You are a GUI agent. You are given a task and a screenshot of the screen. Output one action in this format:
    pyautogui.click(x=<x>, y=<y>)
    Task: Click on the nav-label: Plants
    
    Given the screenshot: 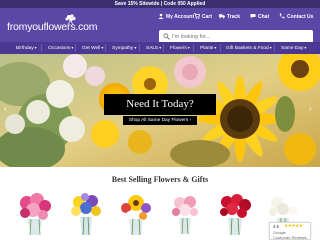 What is the action you would take?
    pyautogui.click(x=207, y=48)
    